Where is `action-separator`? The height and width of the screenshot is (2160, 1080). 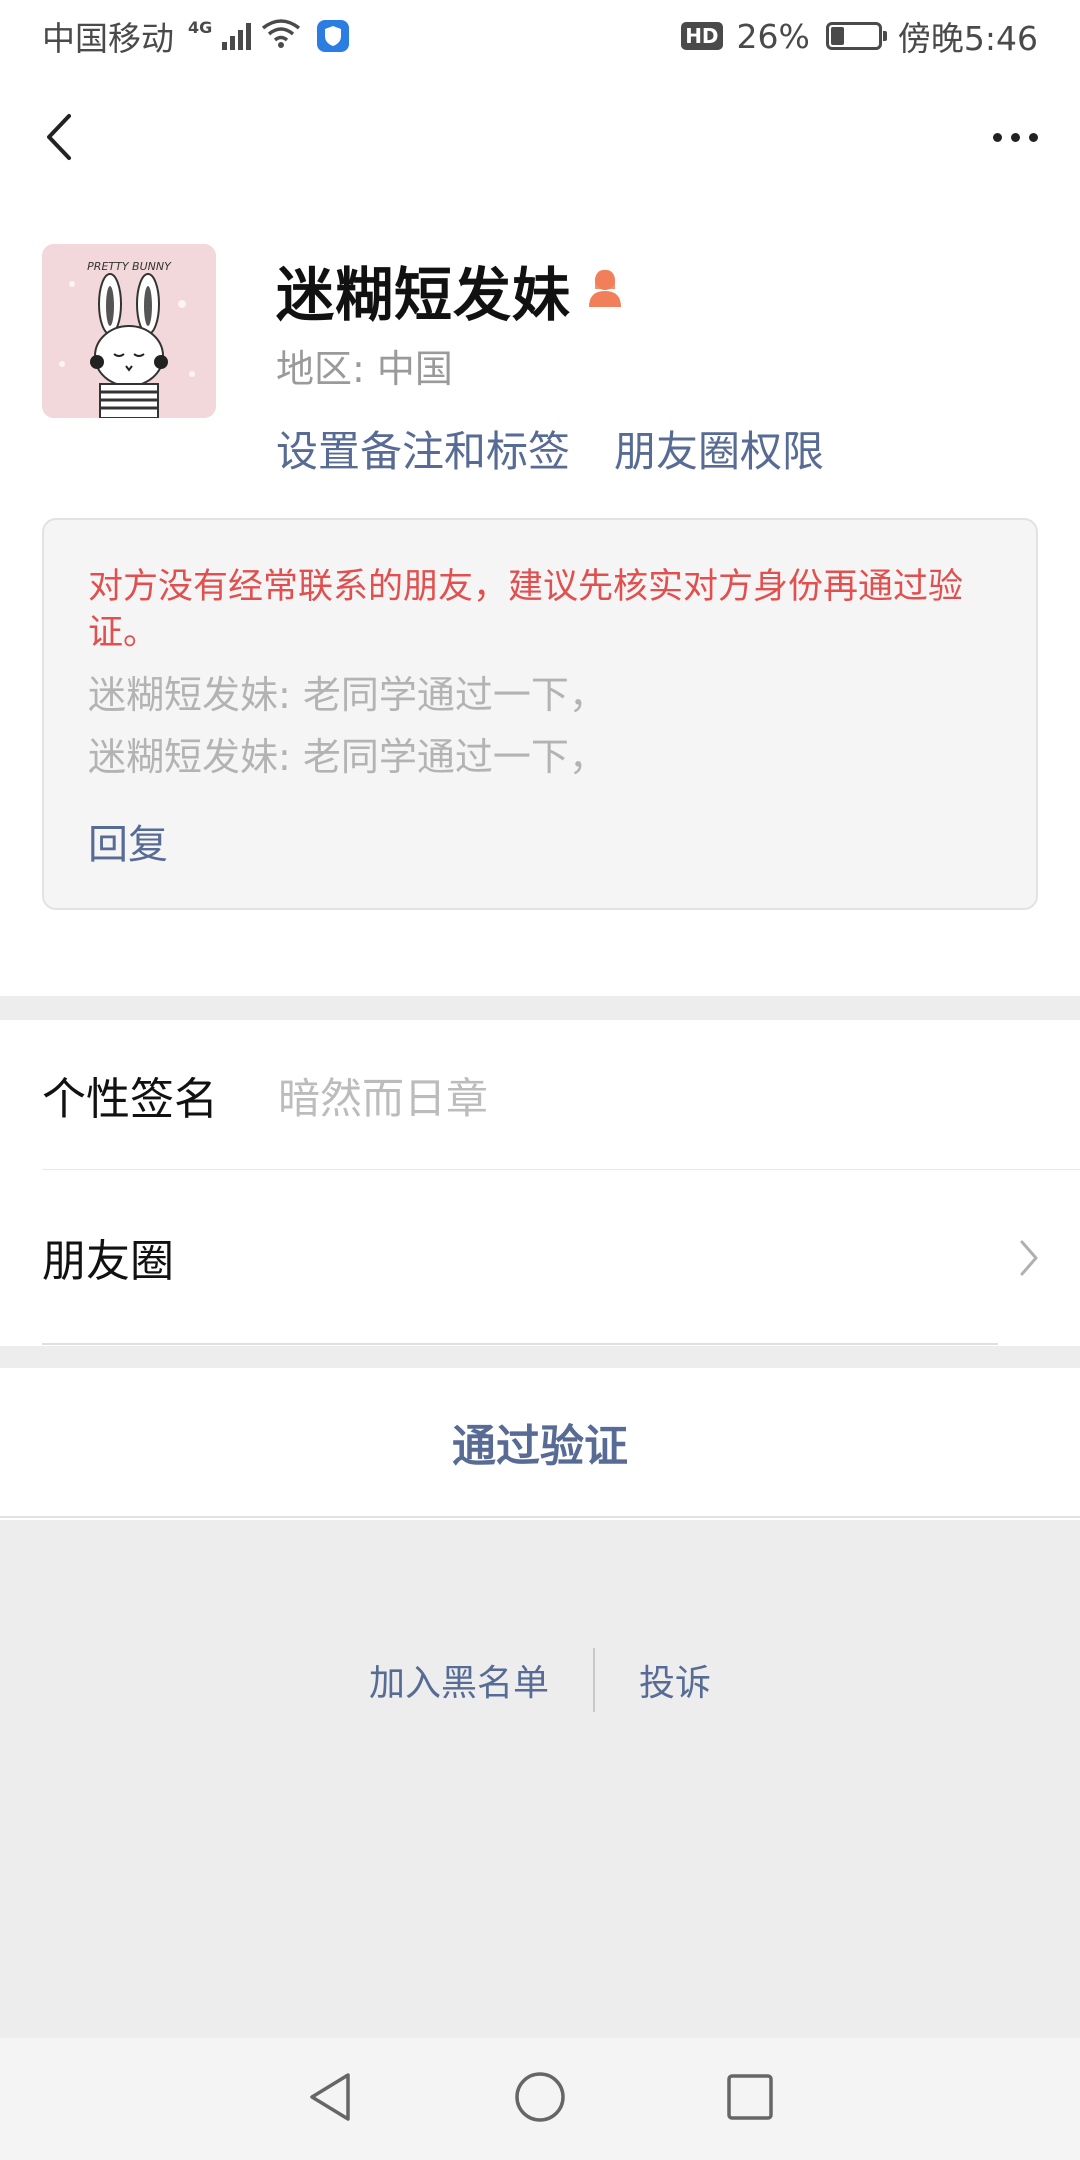 action-separator is located at coordinates (594, 1680).